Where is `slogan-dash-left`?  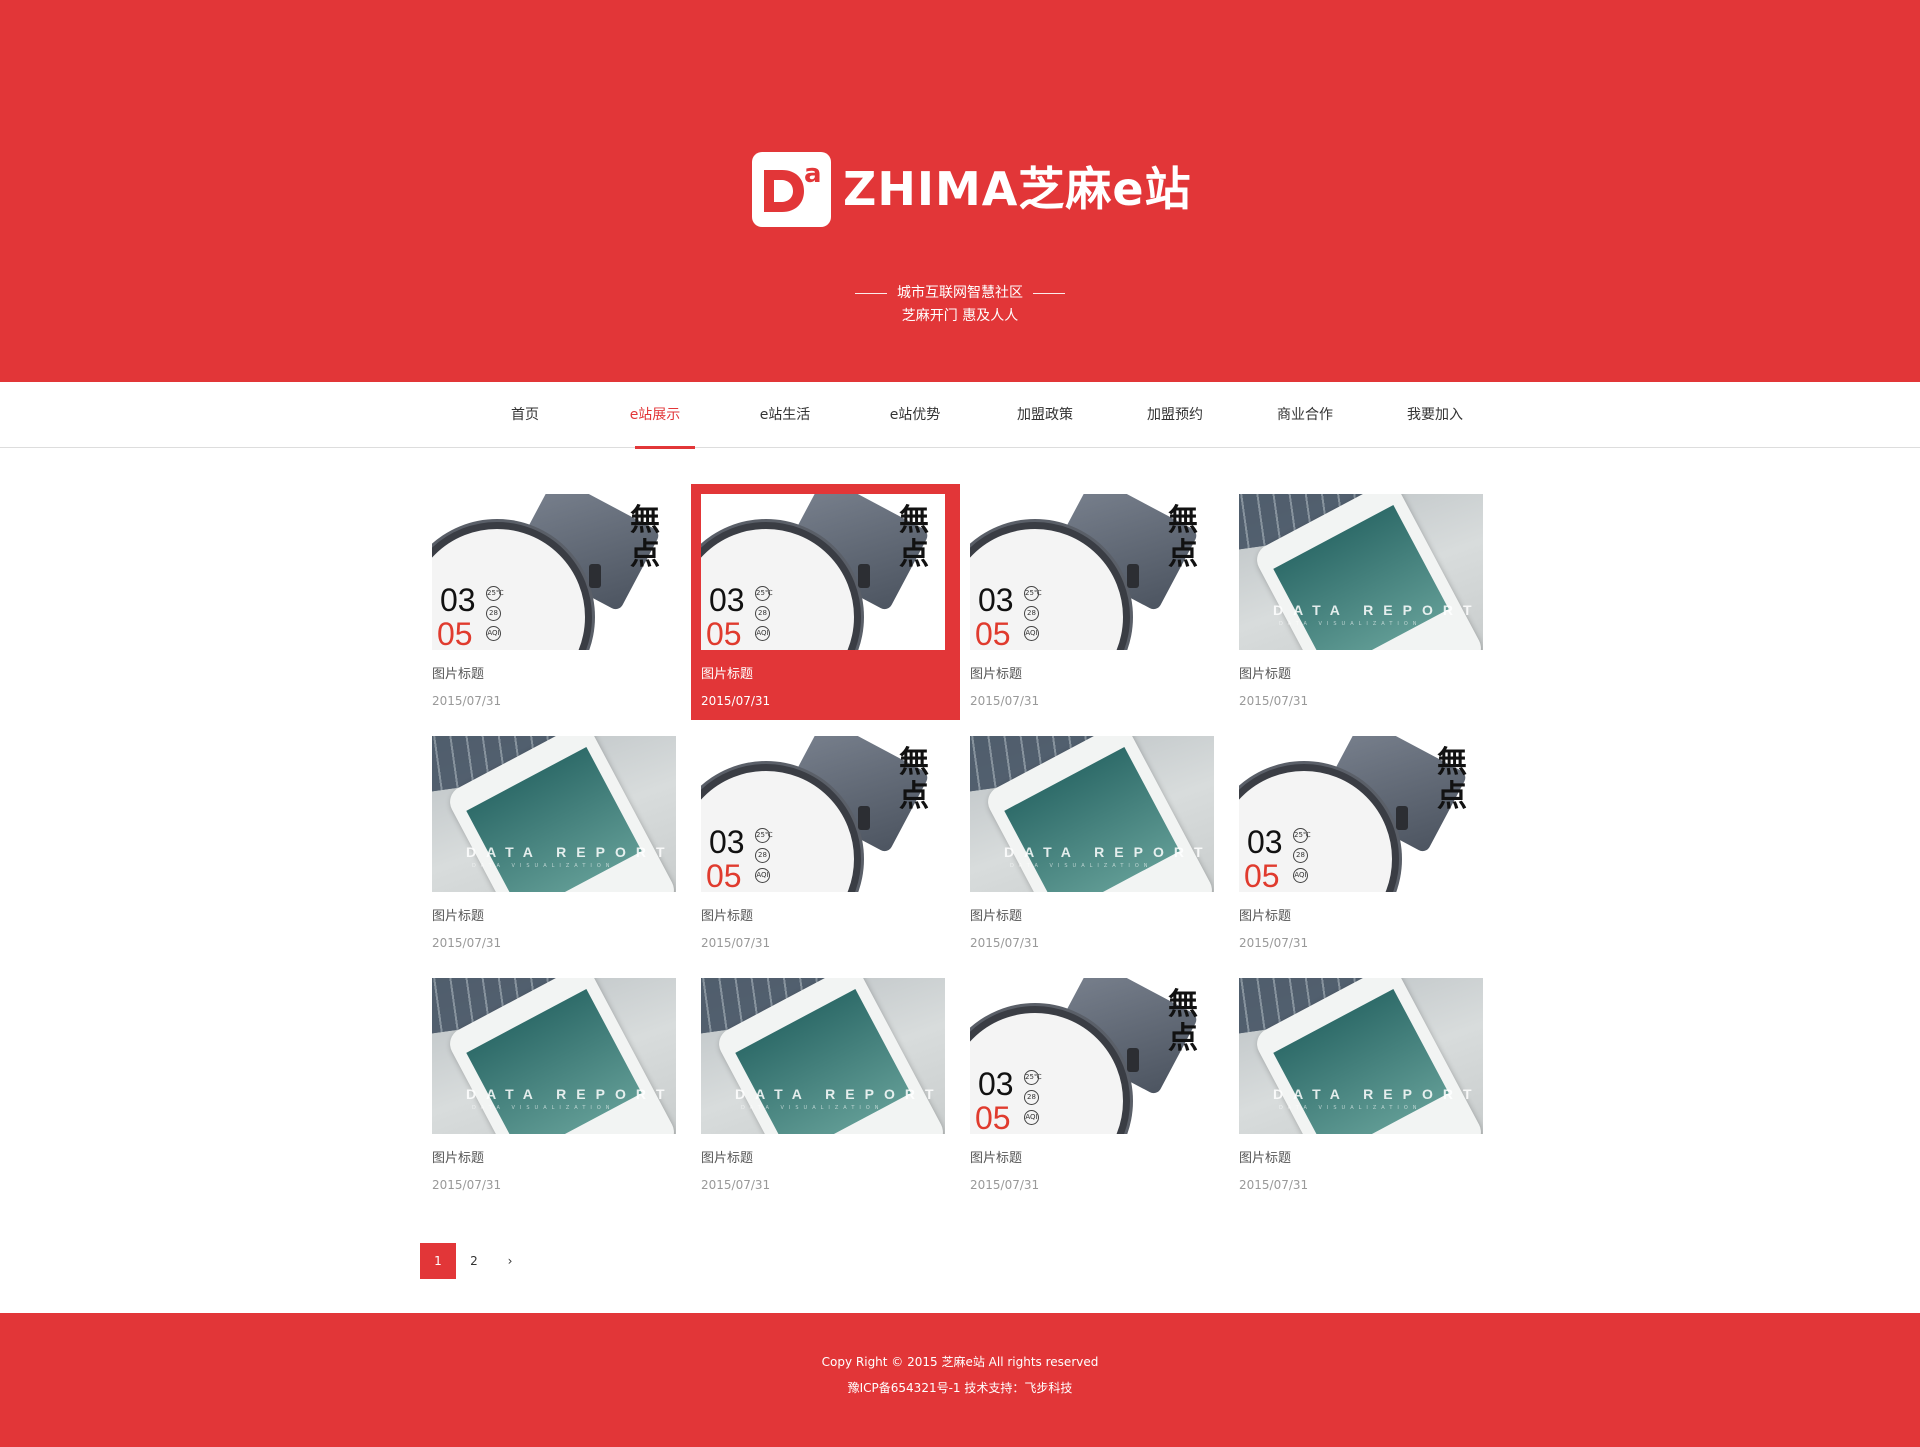 slogan-dash-left is located at coordinates (871, 293).